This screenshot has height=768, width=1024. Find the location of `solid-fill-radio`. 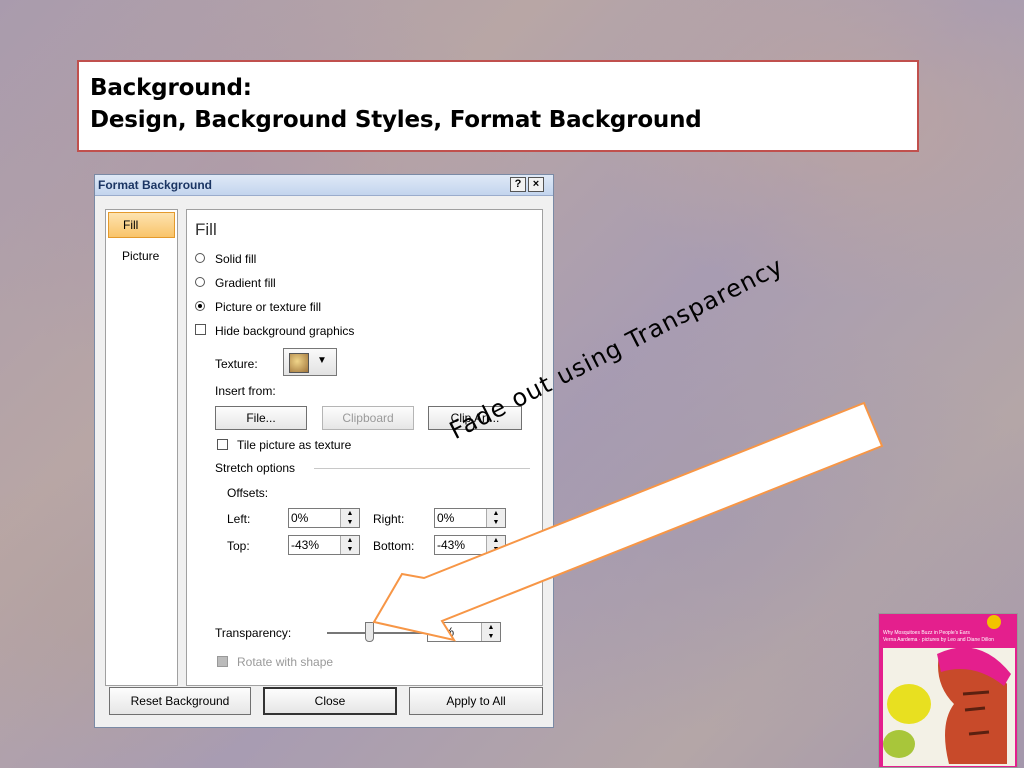

solid-fill-radio is located at coordinates (200, 258).